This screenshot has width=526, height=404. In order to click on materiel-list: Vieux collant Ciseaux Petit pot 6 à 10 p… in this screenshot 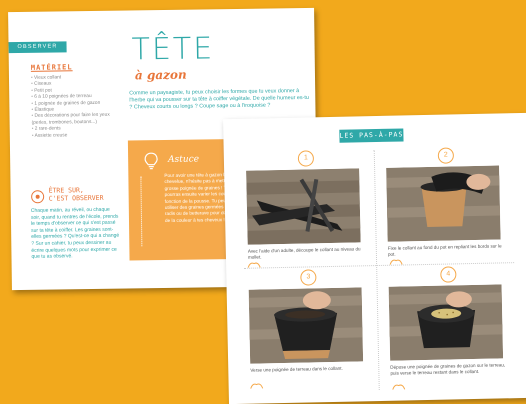, I will do `click(76, 107)`.